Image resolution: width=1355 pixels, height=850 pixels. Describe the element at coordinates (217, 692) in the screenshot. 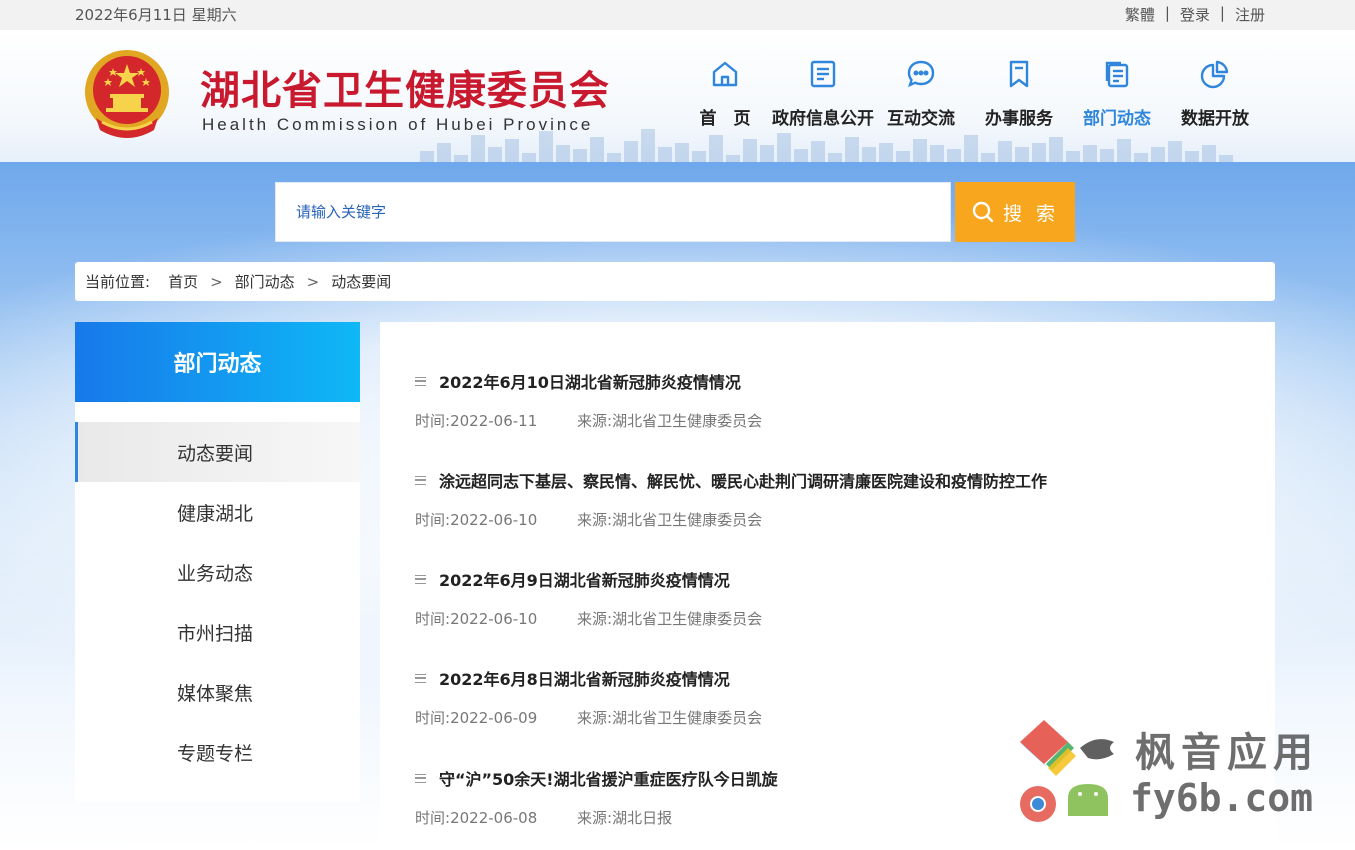

I see `sidebar-item-media-focus: 媒体聚焦` at that location.